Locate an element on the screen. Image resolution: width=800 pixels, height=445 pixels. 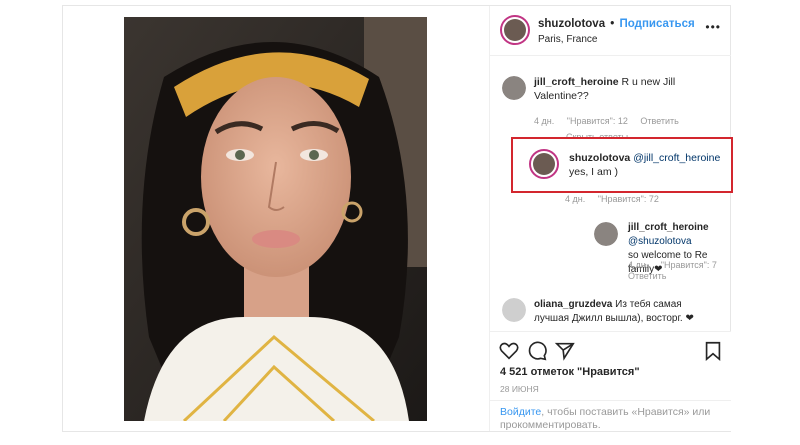
reply-mention: @shuzolotova is located at coordinates (660, 241).